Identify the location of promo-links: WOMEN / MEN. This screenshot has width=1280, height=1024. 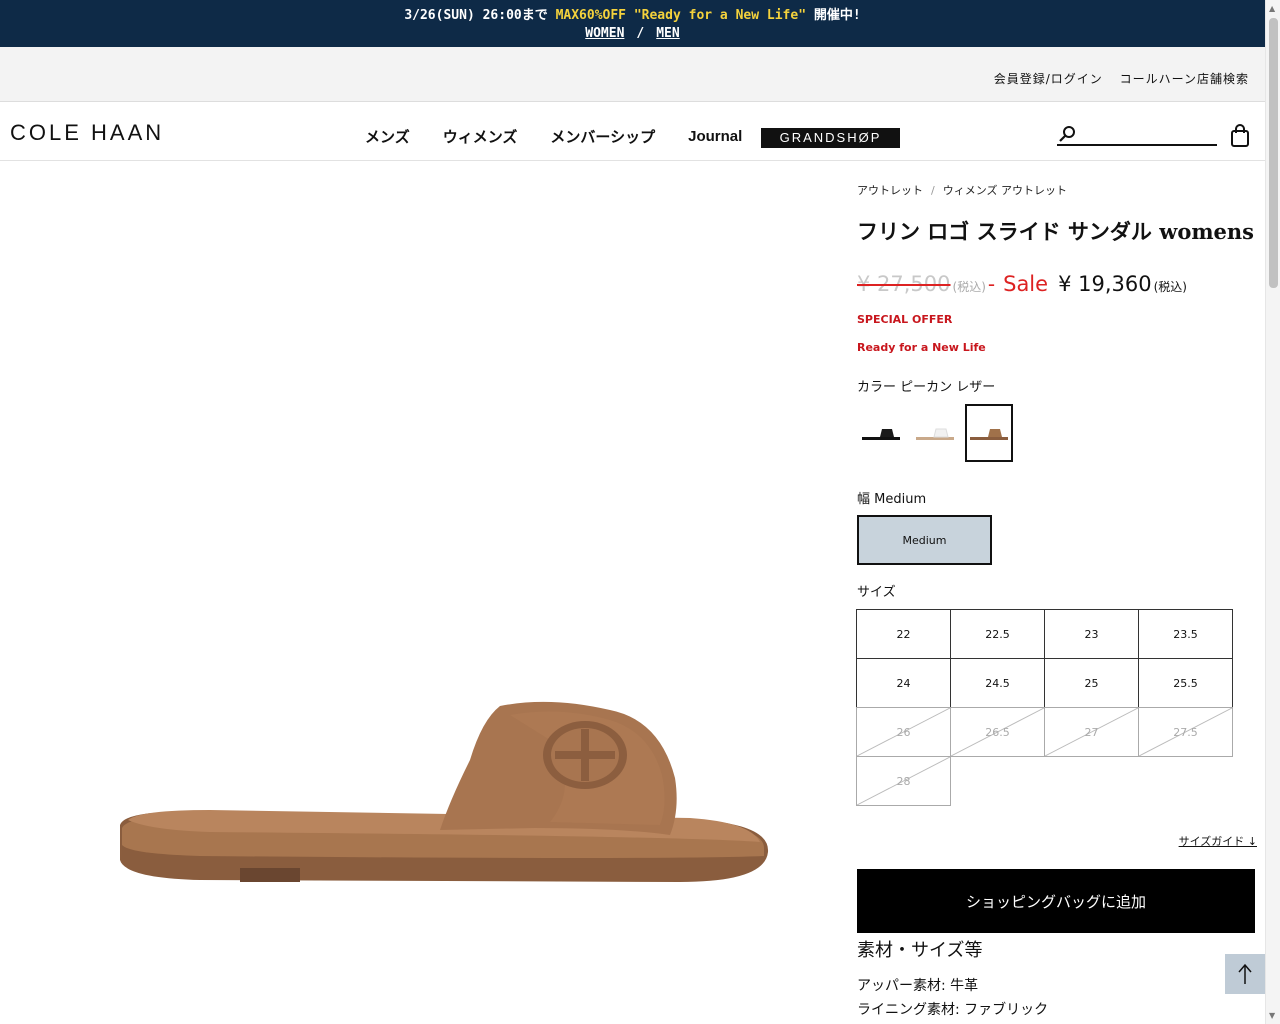
(632, 33).